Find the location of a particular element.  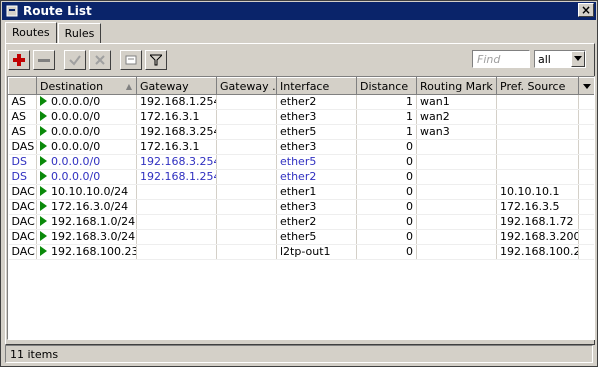

row-destination-text: 10.10.10.0/24 is located at coordinates (90, 191).